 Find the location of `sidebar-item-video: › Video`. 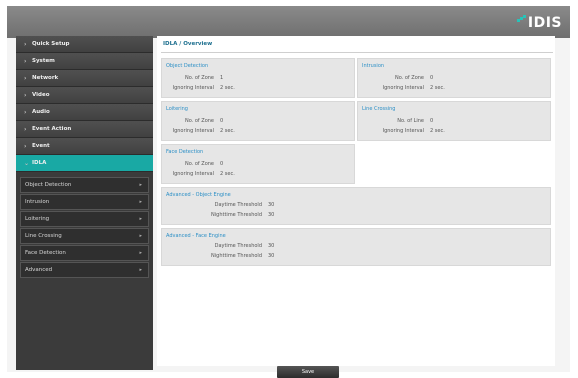

sidebar-item-video: › Video is located at coordinates (84, 95).